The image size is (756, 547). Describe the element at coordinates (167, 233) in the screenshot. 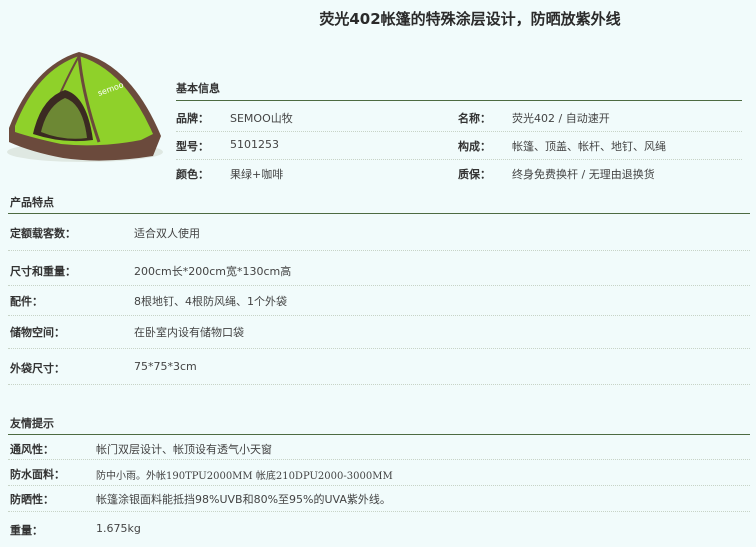

I see `capacity-value: 适合双人使用` at that location.